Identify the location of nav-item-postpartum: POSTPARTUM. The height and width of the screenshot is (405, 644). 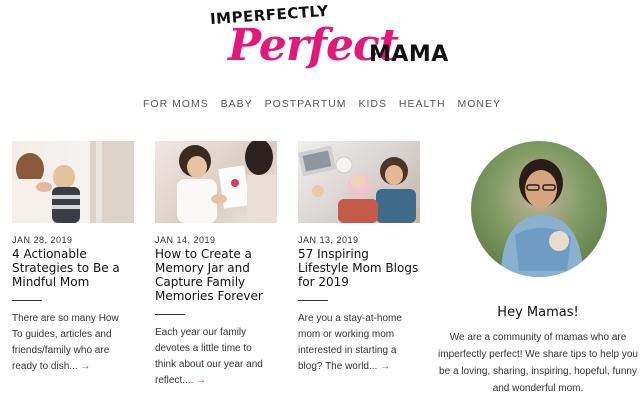
(306, 104).